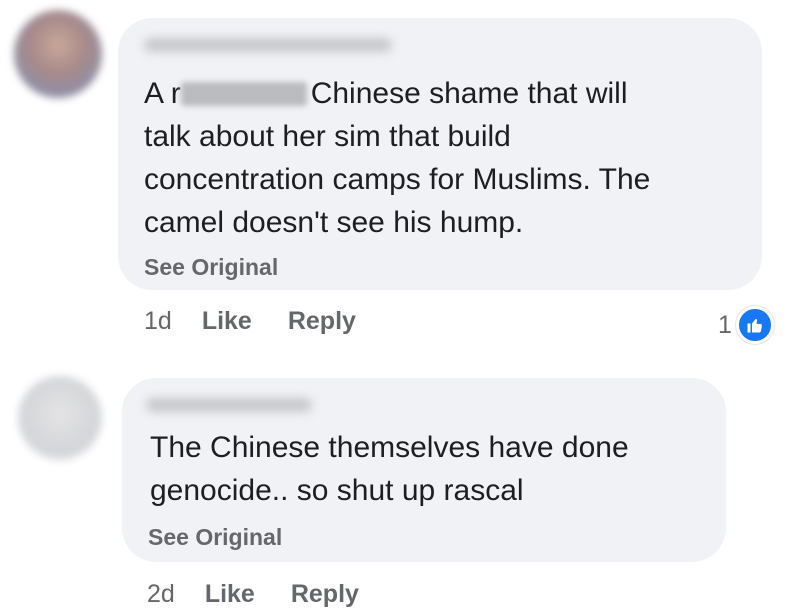 The height and width of the screenshot is (614, 800). Describe the element at coordinates (469, 93) in the screenshot. I see `comment-text-line: Chinese shame that will` at that location.